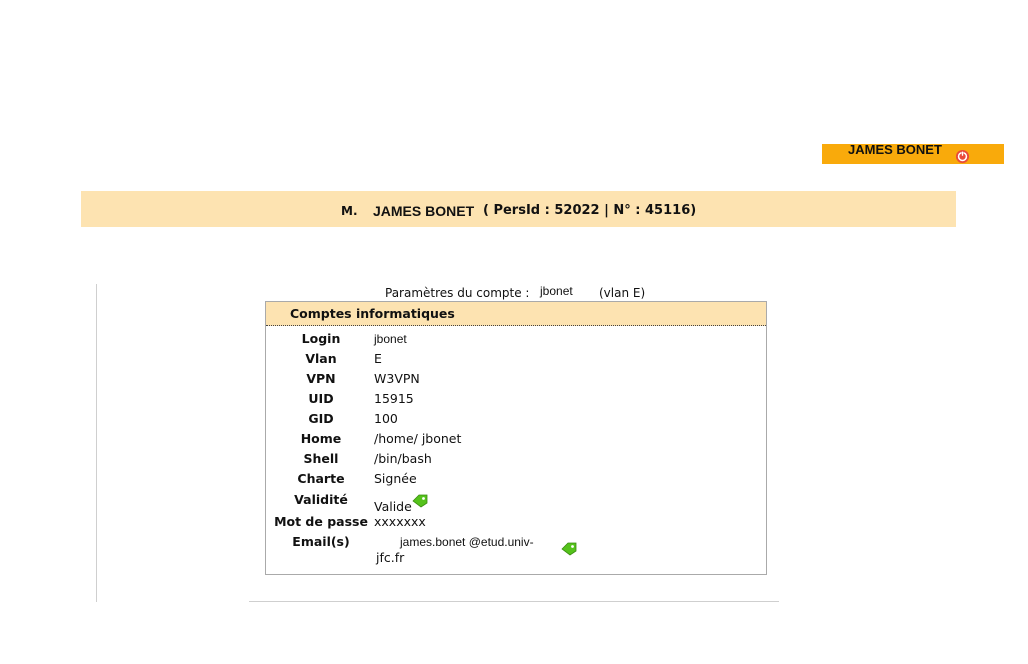 The width and height of the screenshot is (1028, 664). What do you see at coordinates (386, 418) in the screenshot?
I see `row-value: 100` at bounding box center [386, 418].